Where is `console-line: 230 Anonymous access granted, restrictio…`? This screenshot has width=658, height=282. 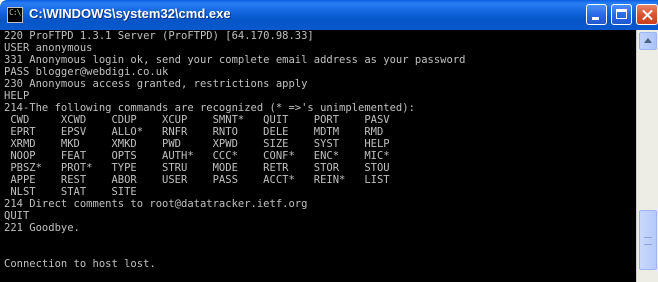
console-line: 230 Anonymous access granted, restrictio… is located at coordinates (156, 84).